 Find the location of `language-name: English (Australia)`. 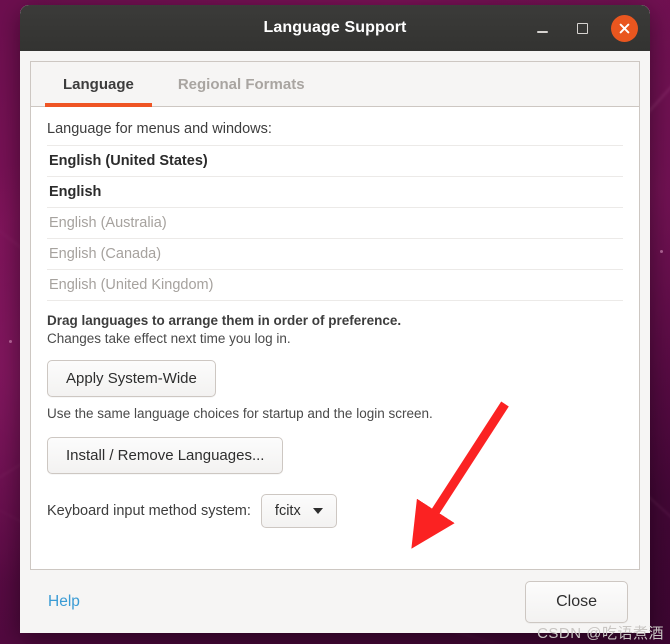

language-name: English (Australia) is located at coordinates (108, 223).